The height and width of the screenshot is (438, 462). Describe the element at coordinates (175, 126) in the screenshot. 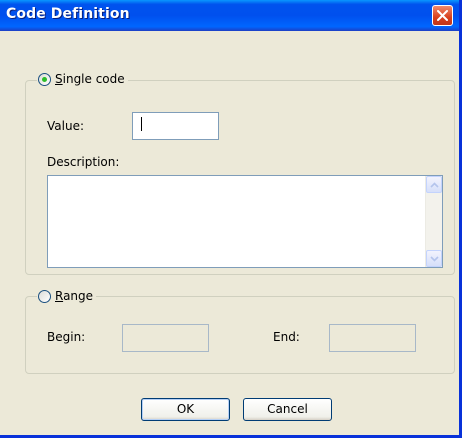

I see `value-input` at that location.